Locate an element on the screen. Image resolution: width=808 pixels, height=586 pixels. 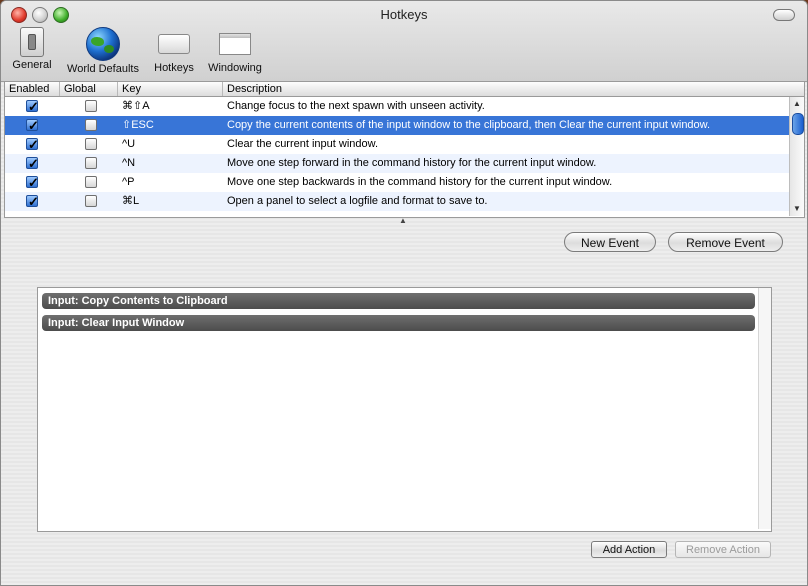
toolbar-world-defaults-label: World Defaults is located at coordinates (103, 69).